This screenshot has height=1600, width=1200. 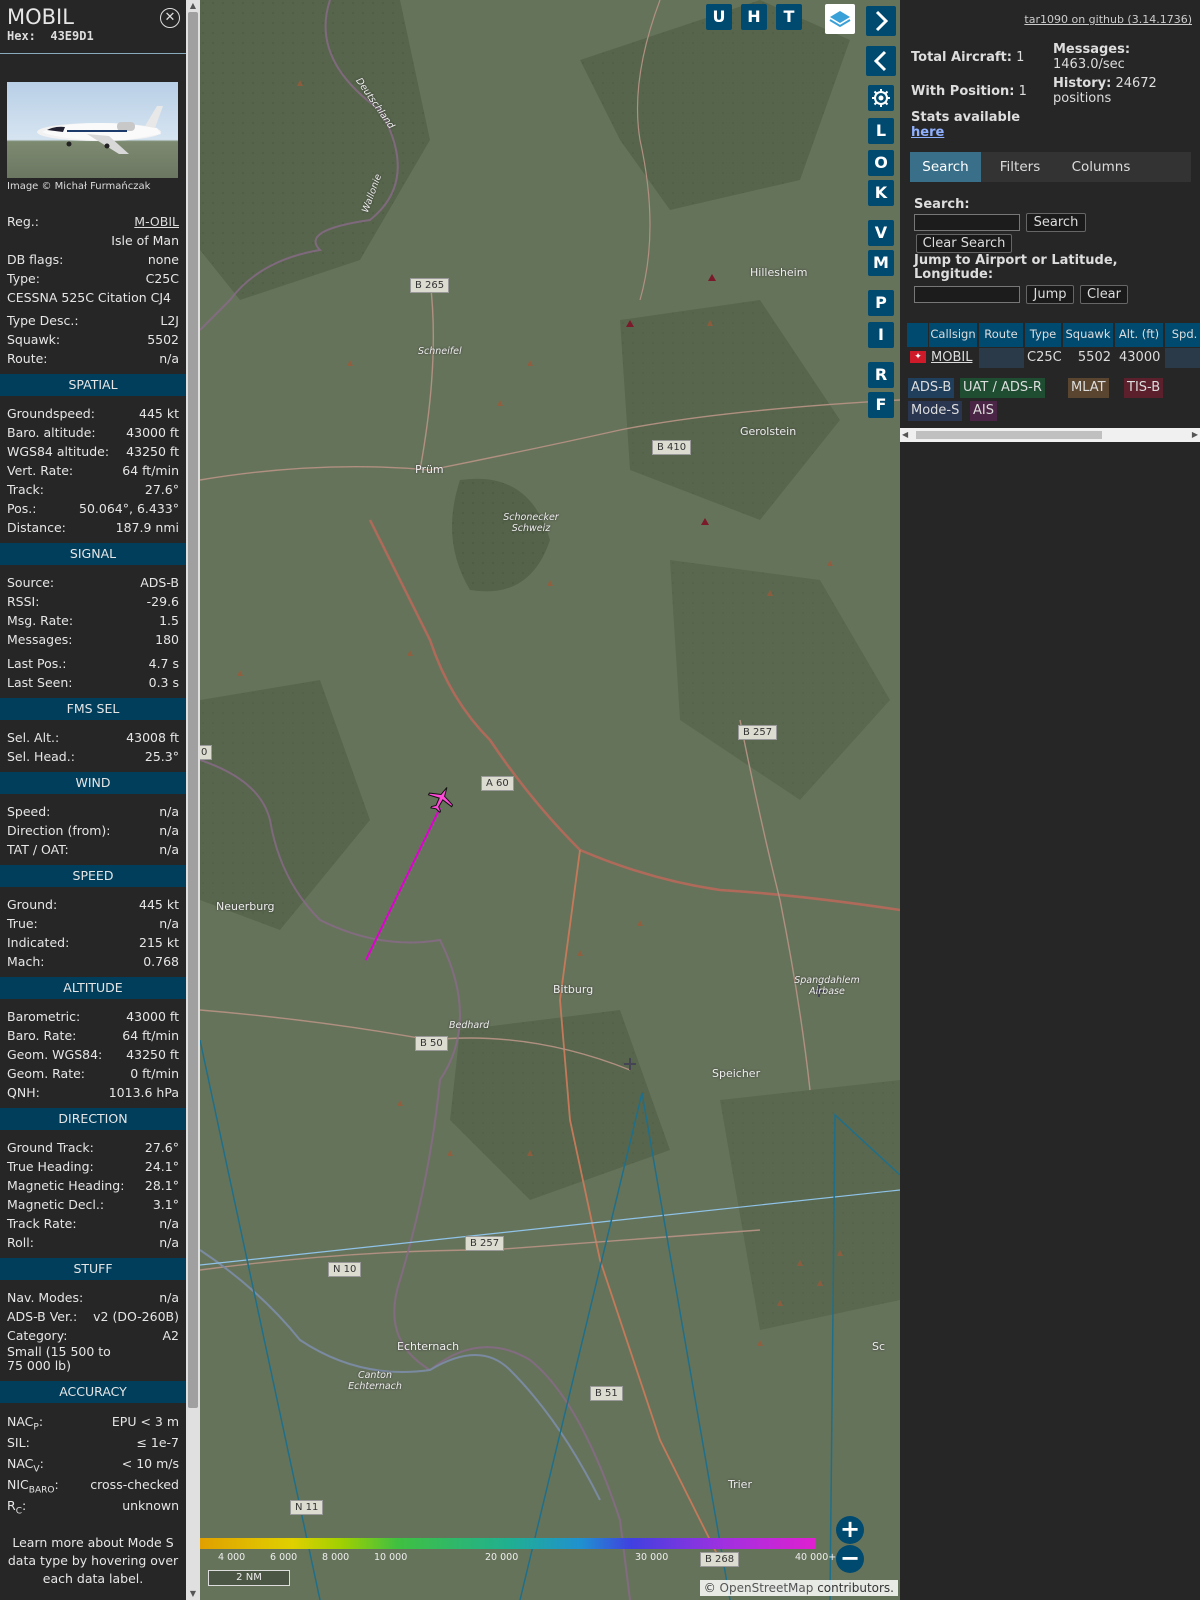 I want to click on tab-filters: Filters, so click(x=1020, y=167).